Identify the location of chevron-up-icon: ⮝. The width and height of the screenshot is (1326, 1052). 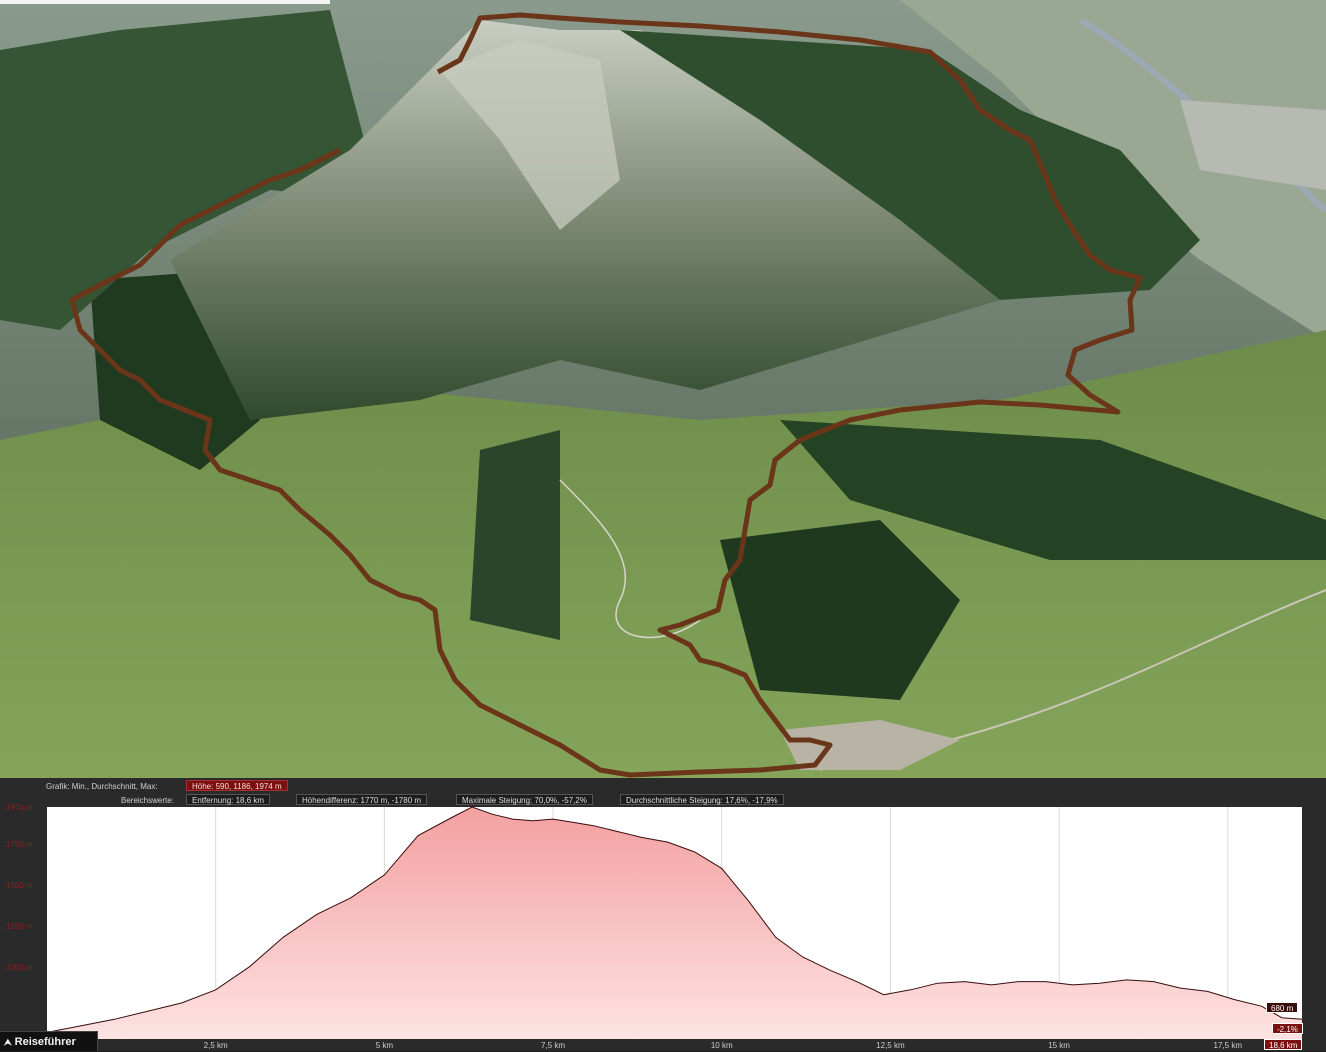
(8, 1042).